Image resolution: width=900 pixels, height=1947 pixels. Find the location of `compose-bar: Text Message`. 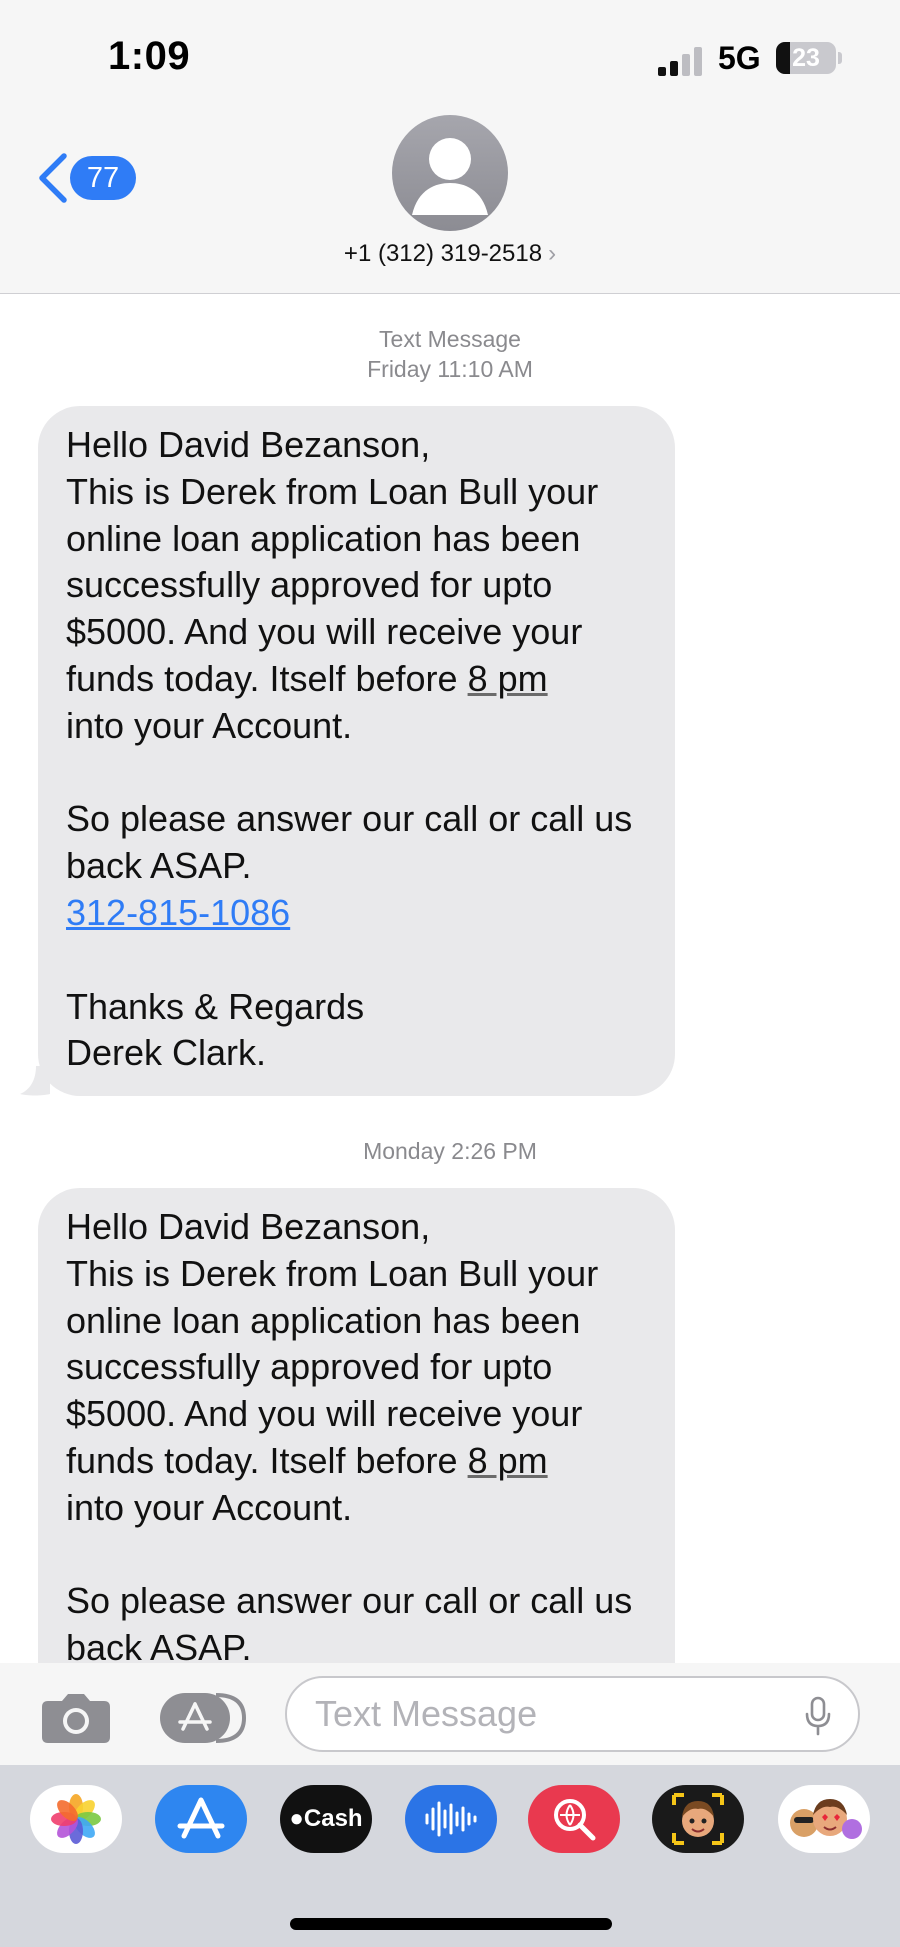

compose-bar: Text Message is located at coordinates (450, 1714).